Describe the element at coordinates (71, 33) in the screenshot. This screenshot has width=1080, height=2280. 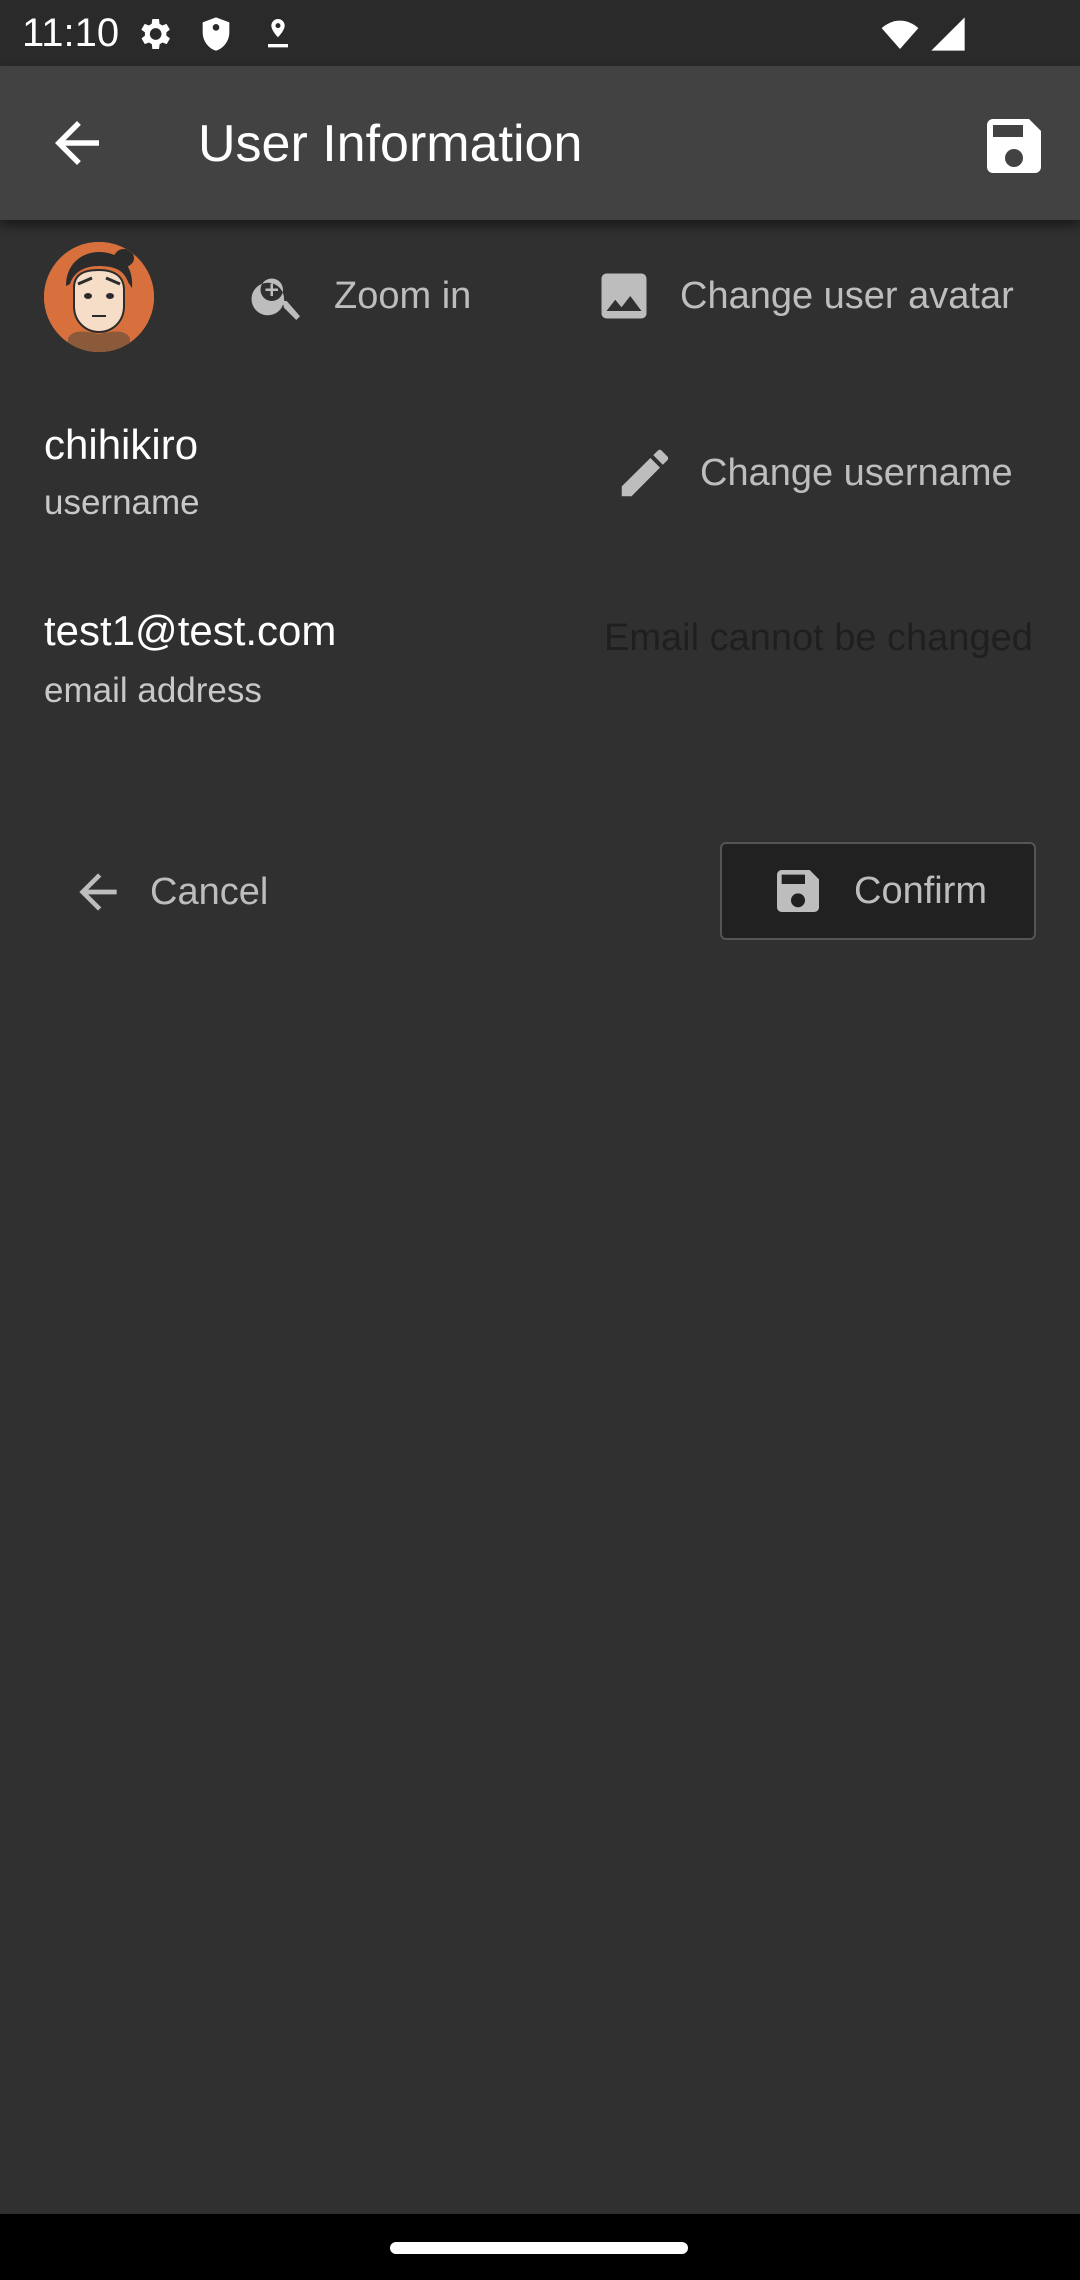
I see `status-time: 11:10` at that location.